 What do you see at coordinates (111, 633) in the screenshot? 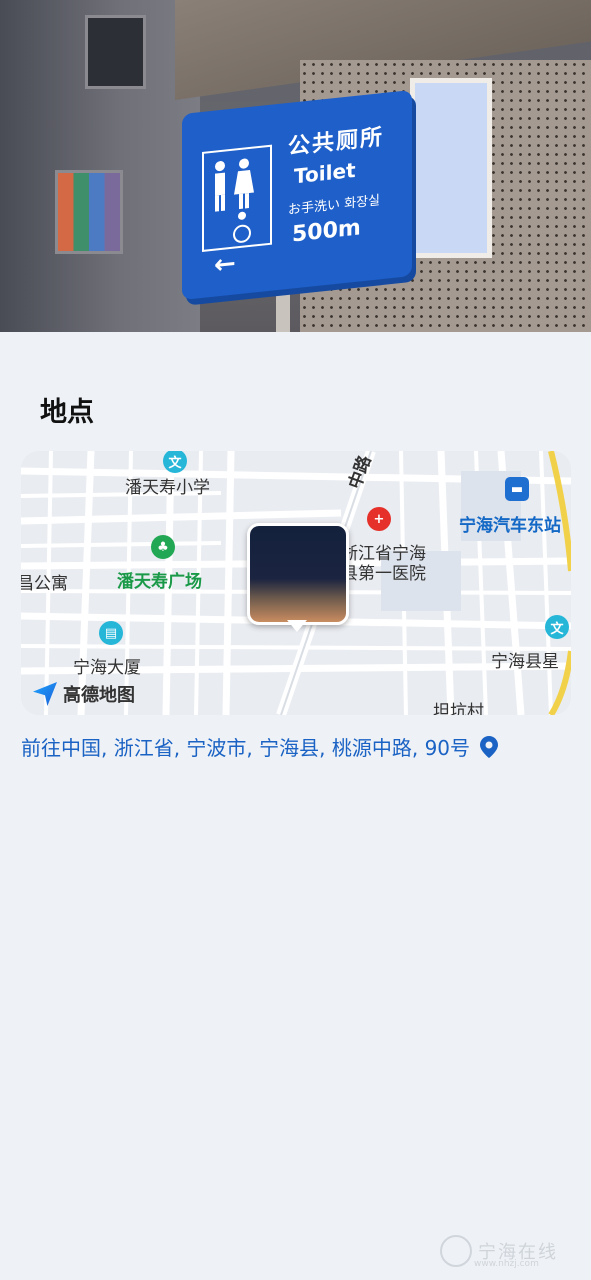
I see `poi-building-icon: ▤` at bounding box center [111, 633].